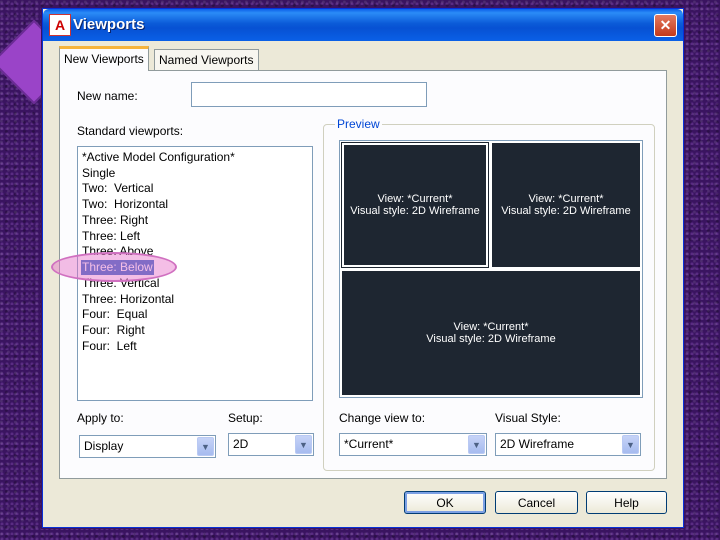  Describe the element at coordinates (98, 173) in the screenshot. I see `list-item: Single` at that location.